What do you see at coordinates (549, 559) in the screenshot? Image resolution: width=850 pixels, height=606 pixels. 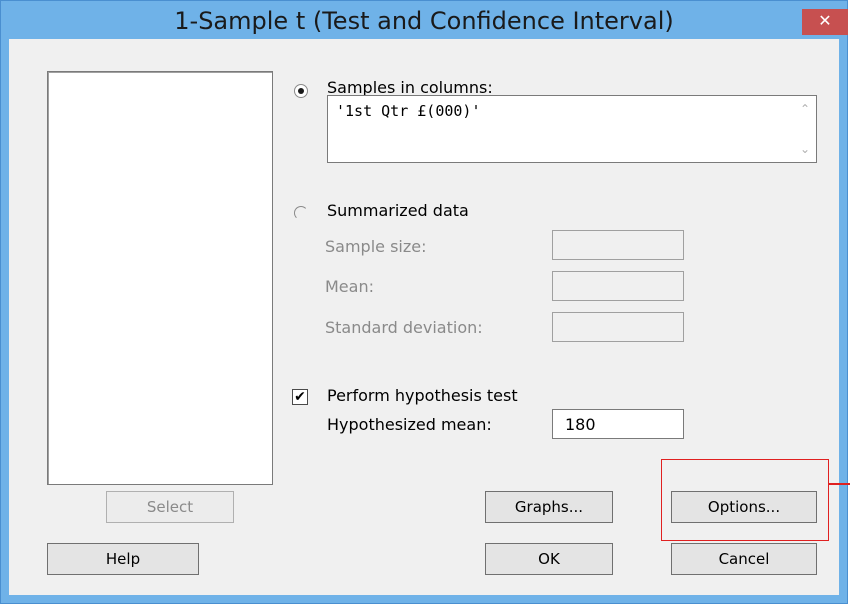 I see `ok-button: OK` at bounding box center [549, 559].